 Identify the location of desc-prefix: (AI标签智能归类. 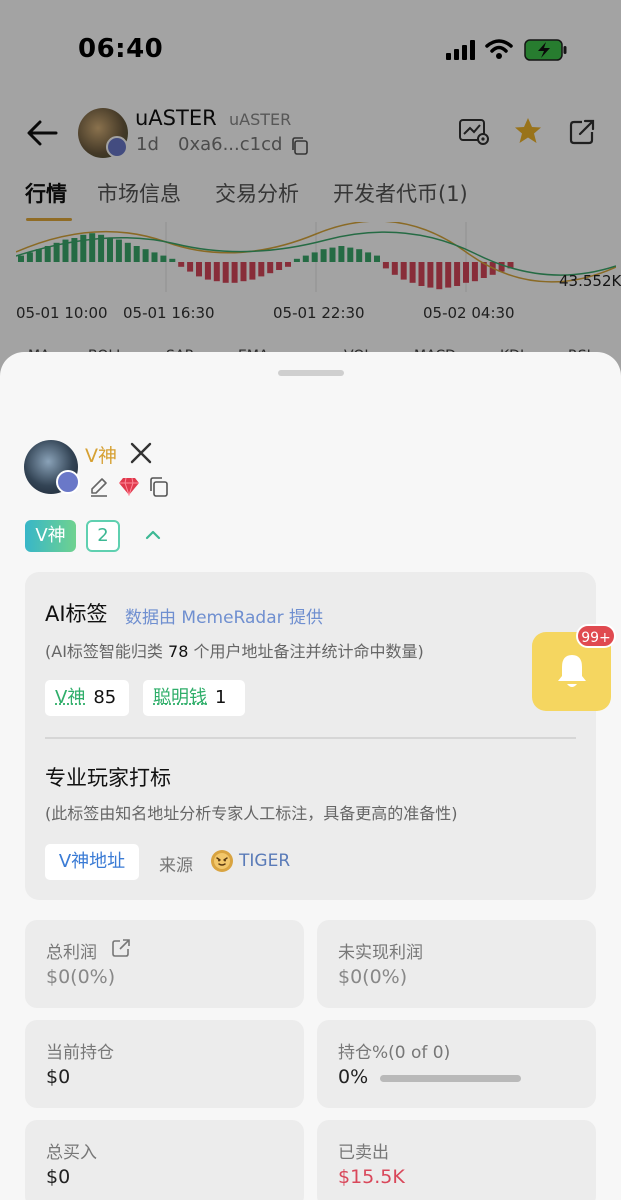
(104, 651).